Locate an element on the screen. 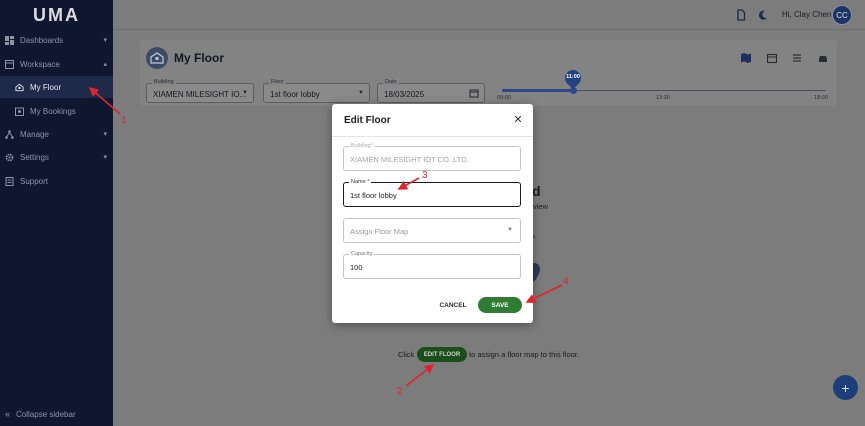  annotation-number-2: 2 is located at coordinates (400, 391).